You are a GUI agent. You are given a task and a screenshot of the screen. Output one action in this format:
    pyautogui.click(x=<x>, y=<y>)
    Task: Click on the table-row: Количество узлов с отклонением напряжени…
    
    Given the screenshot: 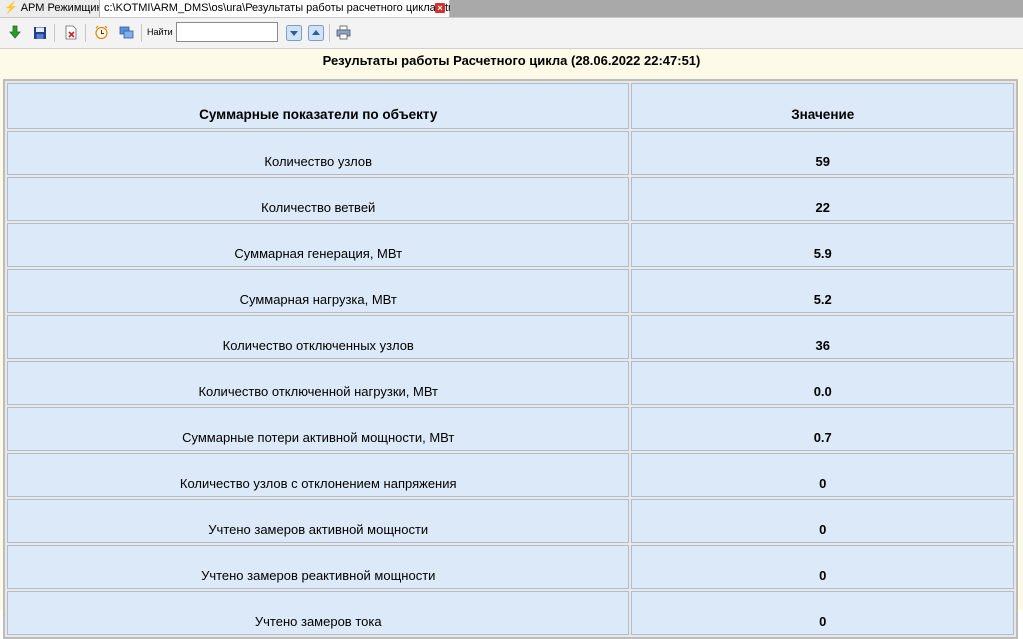 What is the action you would take?
    pyautogui.click(x=510, y=475)
    